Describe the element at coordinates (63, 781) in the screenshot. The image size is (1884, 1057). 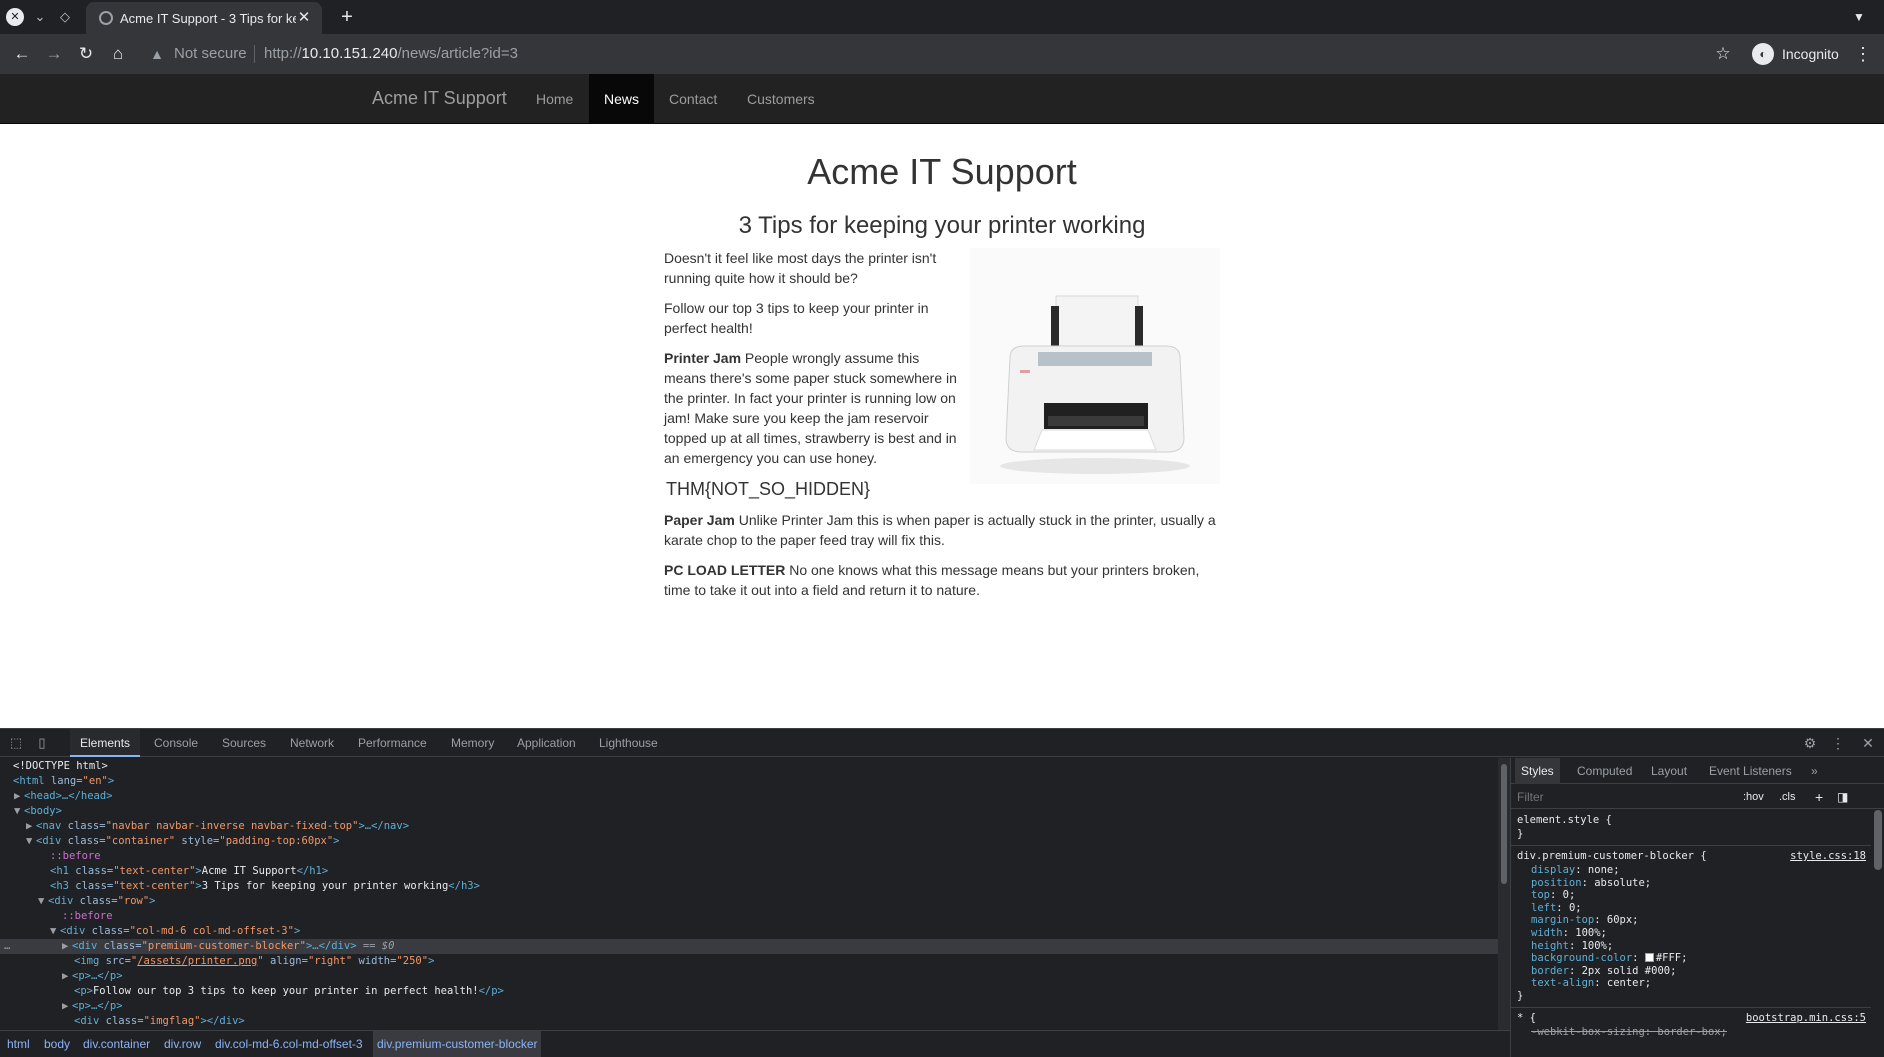
I see `dom-node: <html lang="en">` at that location.